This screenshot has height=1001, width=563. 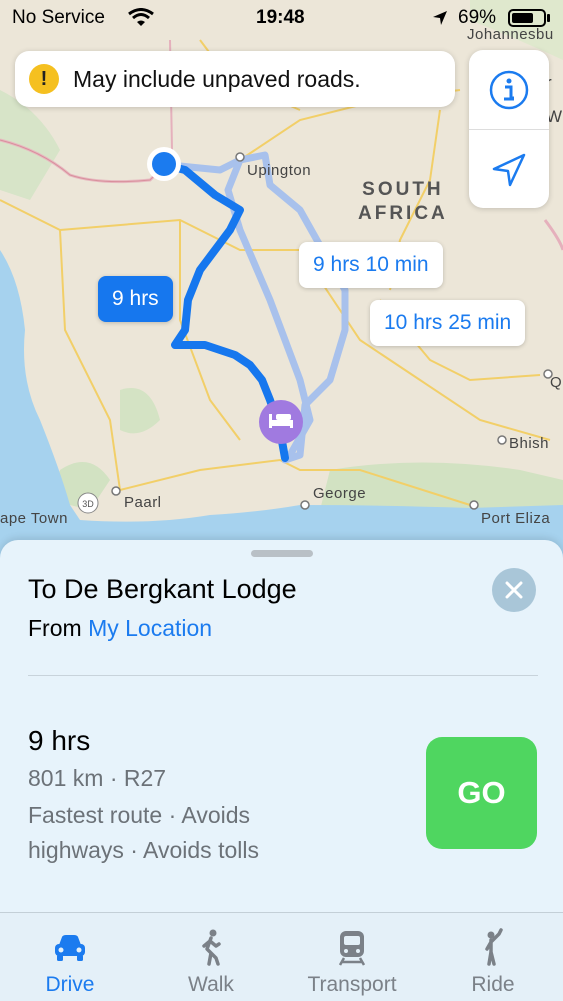 I want to click on tab-ride: Ride, so click(x=493, y=957).